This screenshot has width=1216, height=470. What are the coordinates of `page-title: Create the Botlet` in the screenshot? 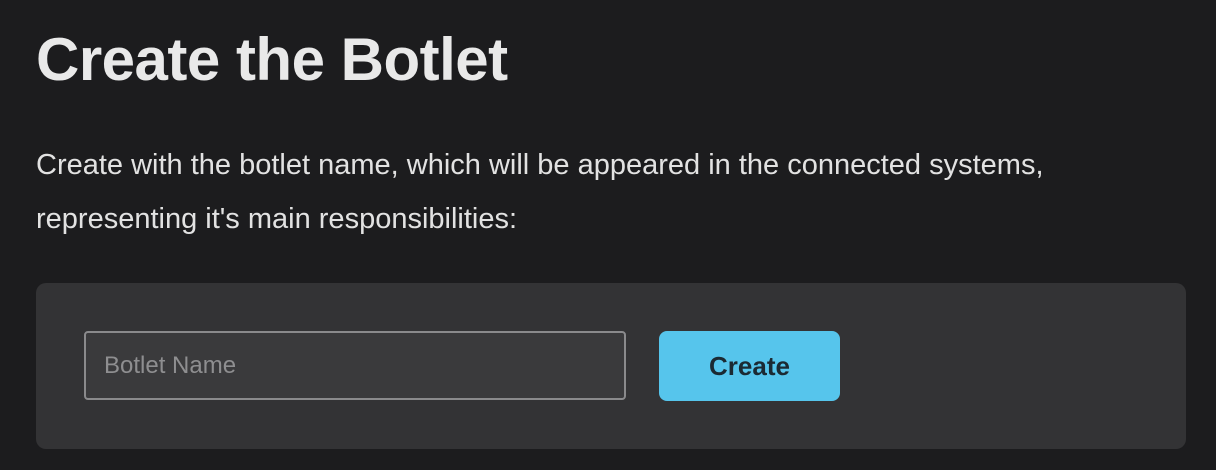 It's located at (272, 59).